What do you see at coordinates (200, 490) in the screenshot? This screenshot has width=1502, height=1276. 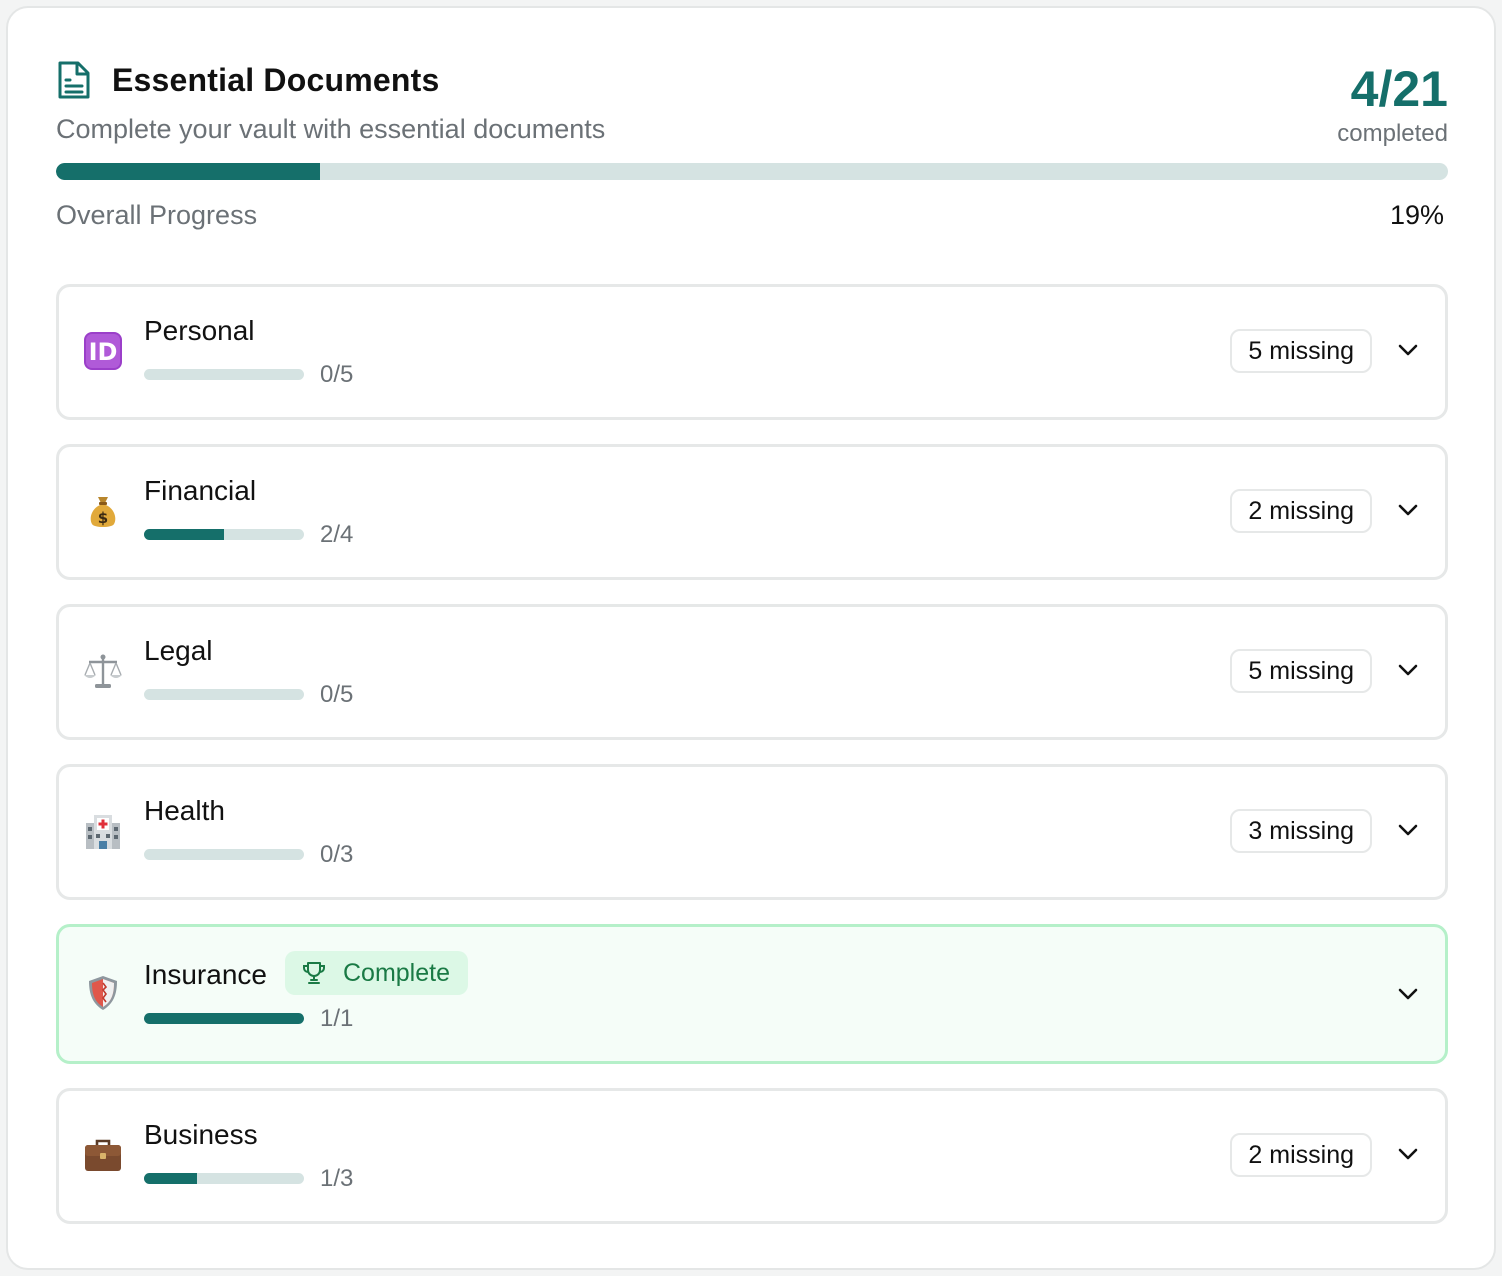 I see `category-name: Financial` at bounding box center [200, 490].